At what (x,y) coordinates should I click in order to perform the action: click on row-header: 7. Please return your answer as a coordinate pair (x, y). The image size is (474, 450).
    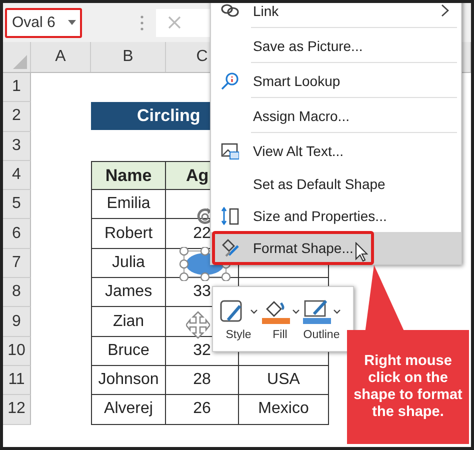
    Looking at the image, I should click on (17, 263).